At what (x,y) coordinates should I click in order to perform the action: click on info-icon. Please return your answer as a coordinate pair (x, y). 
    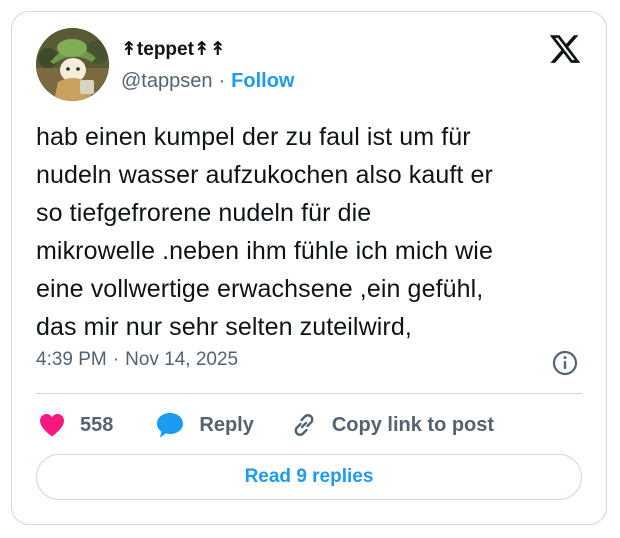
    Looking at the image, I should click on (565, 363).